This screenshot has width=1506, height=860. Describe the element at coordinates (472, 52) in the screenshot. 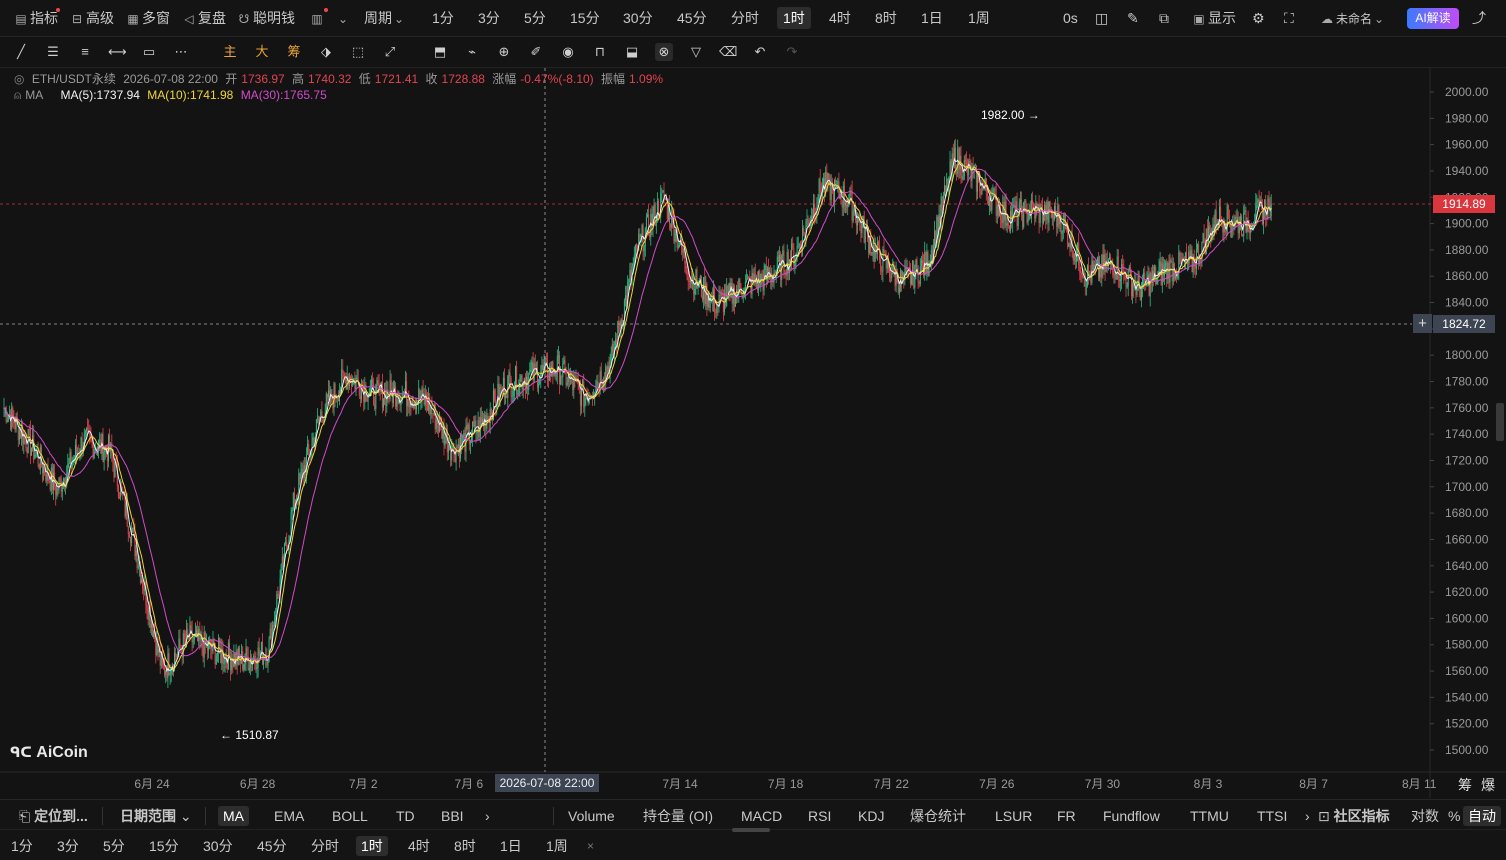

I see `ruler-icon: ⌁` at that location.